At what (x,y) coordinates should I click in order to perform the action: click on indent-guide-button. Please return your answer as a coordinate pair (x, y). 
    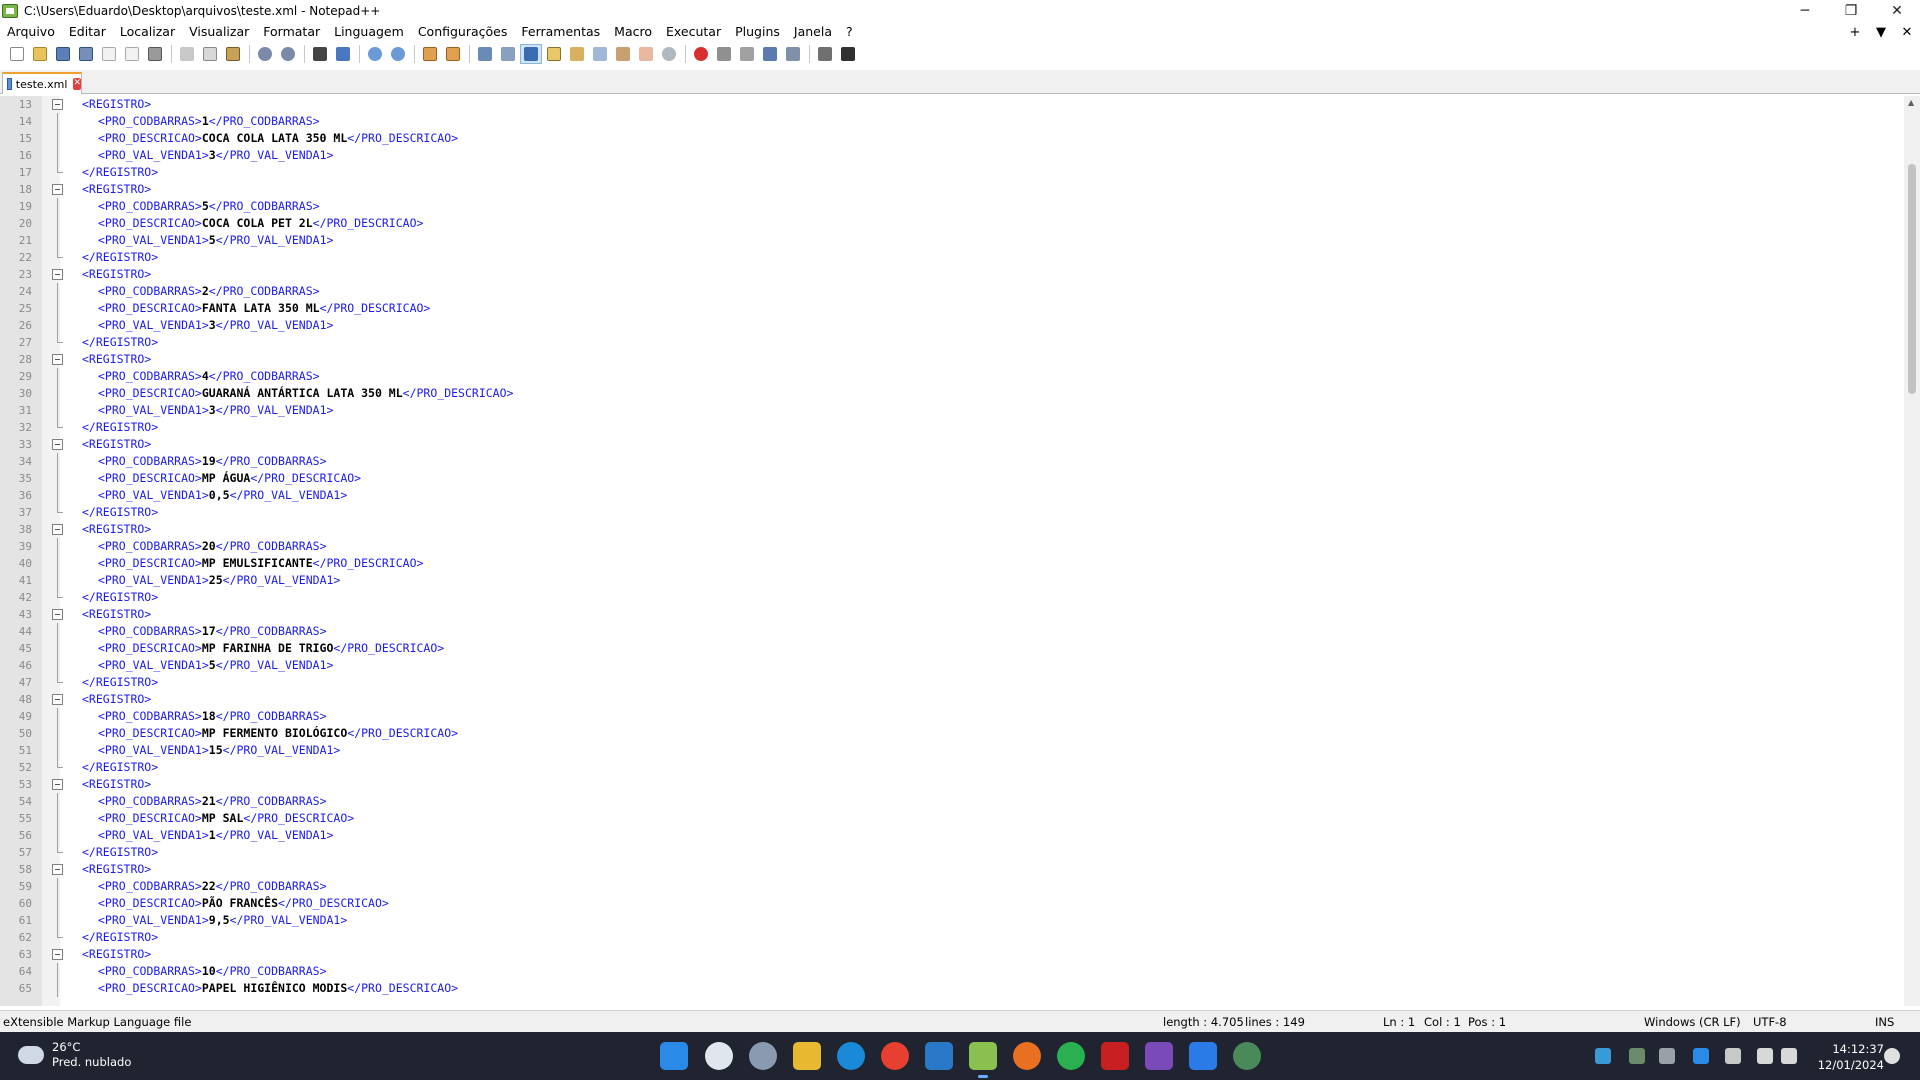
    Looking at the image, I should click on (531, 54).